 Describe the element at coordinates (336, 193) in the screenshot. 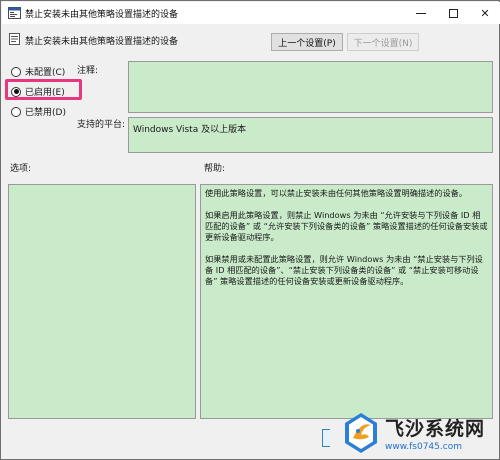

I see `help-paragraph: 使用此策略设置，可以禁止安装未由任何其他策略设置明确描述的设备。` at that location.